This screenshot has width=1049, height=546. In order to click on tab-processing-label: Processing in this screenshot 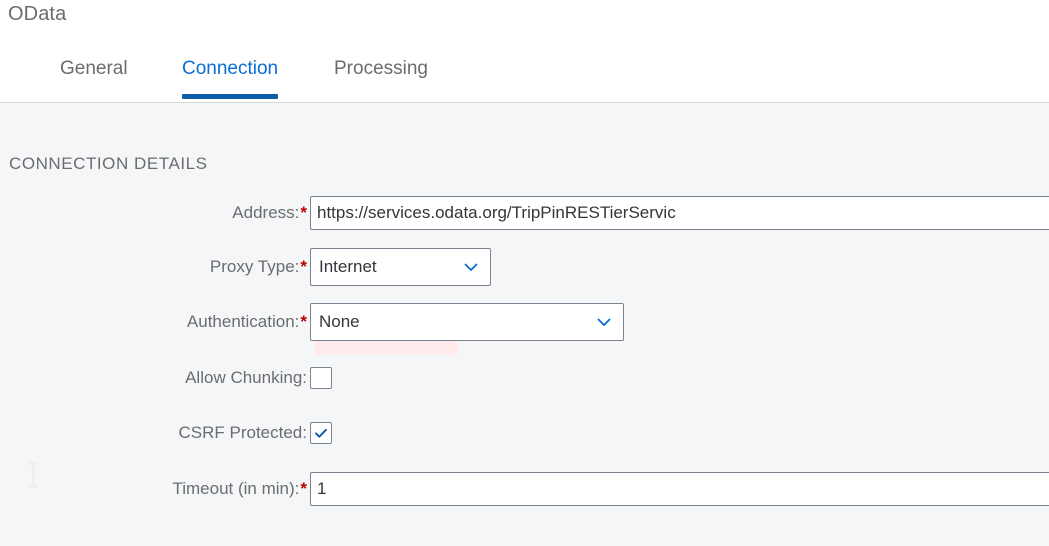, I will do `click(381, 68)`.